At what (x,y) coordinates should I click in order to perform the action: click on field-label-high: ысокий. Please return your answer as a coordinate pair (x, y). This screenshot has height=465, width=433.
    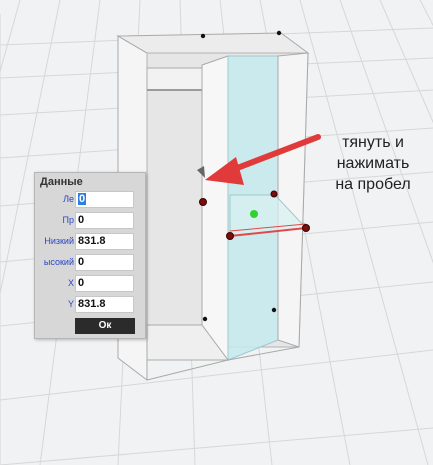
    Looking at the image, I should click on (58, 262).